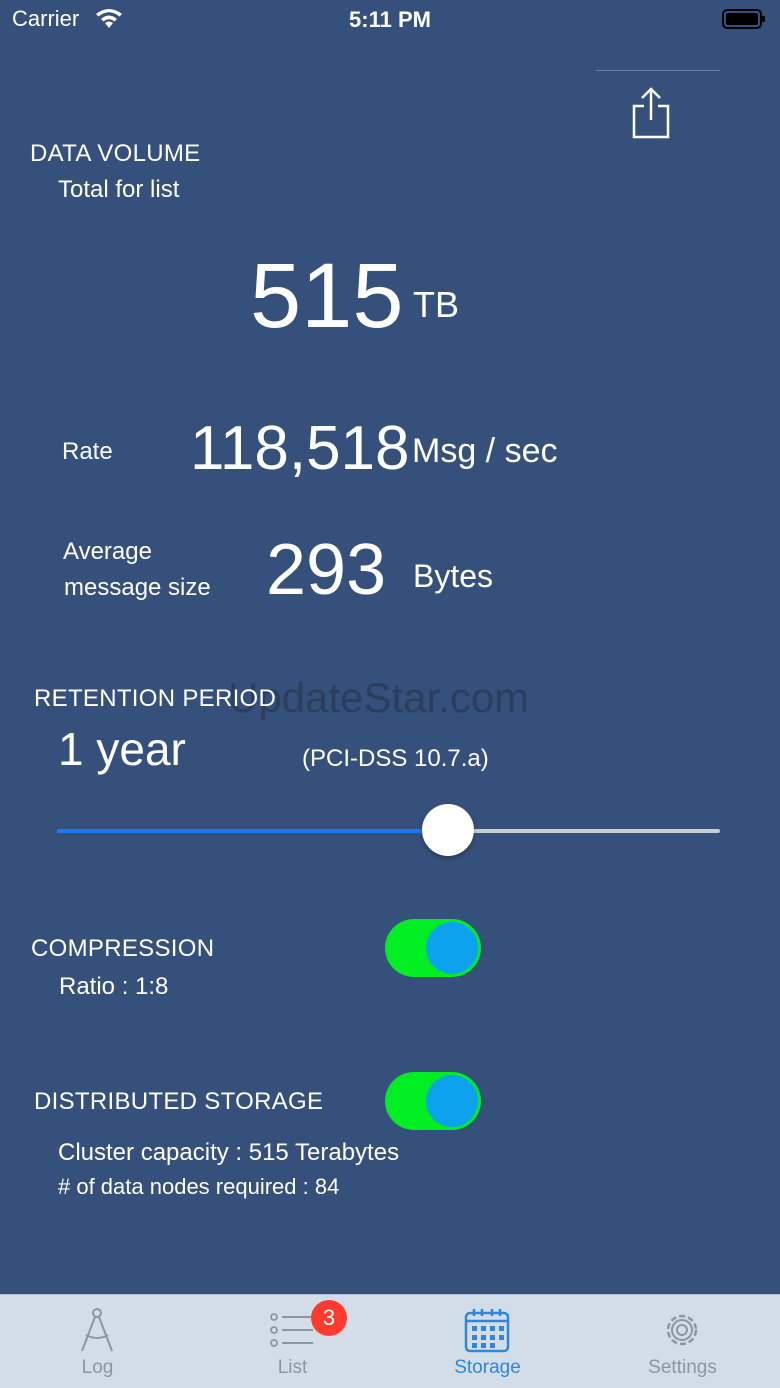 The width and height of the screenshot is (780, 1388). Describe the element at coordinates (487, 1331) in the screenshot. I see `calendar-icon` at that location.